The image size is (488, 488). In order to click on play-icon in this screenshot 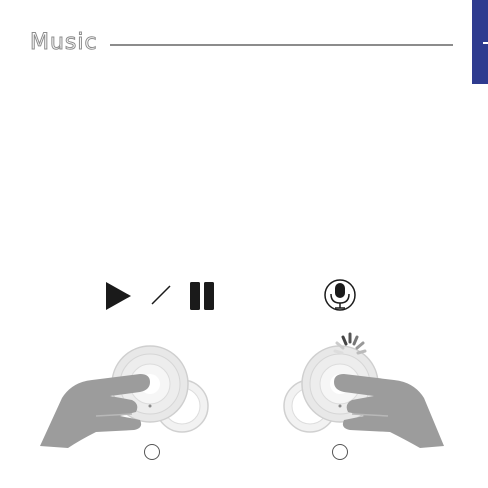, I will do `click(118, 296)`.